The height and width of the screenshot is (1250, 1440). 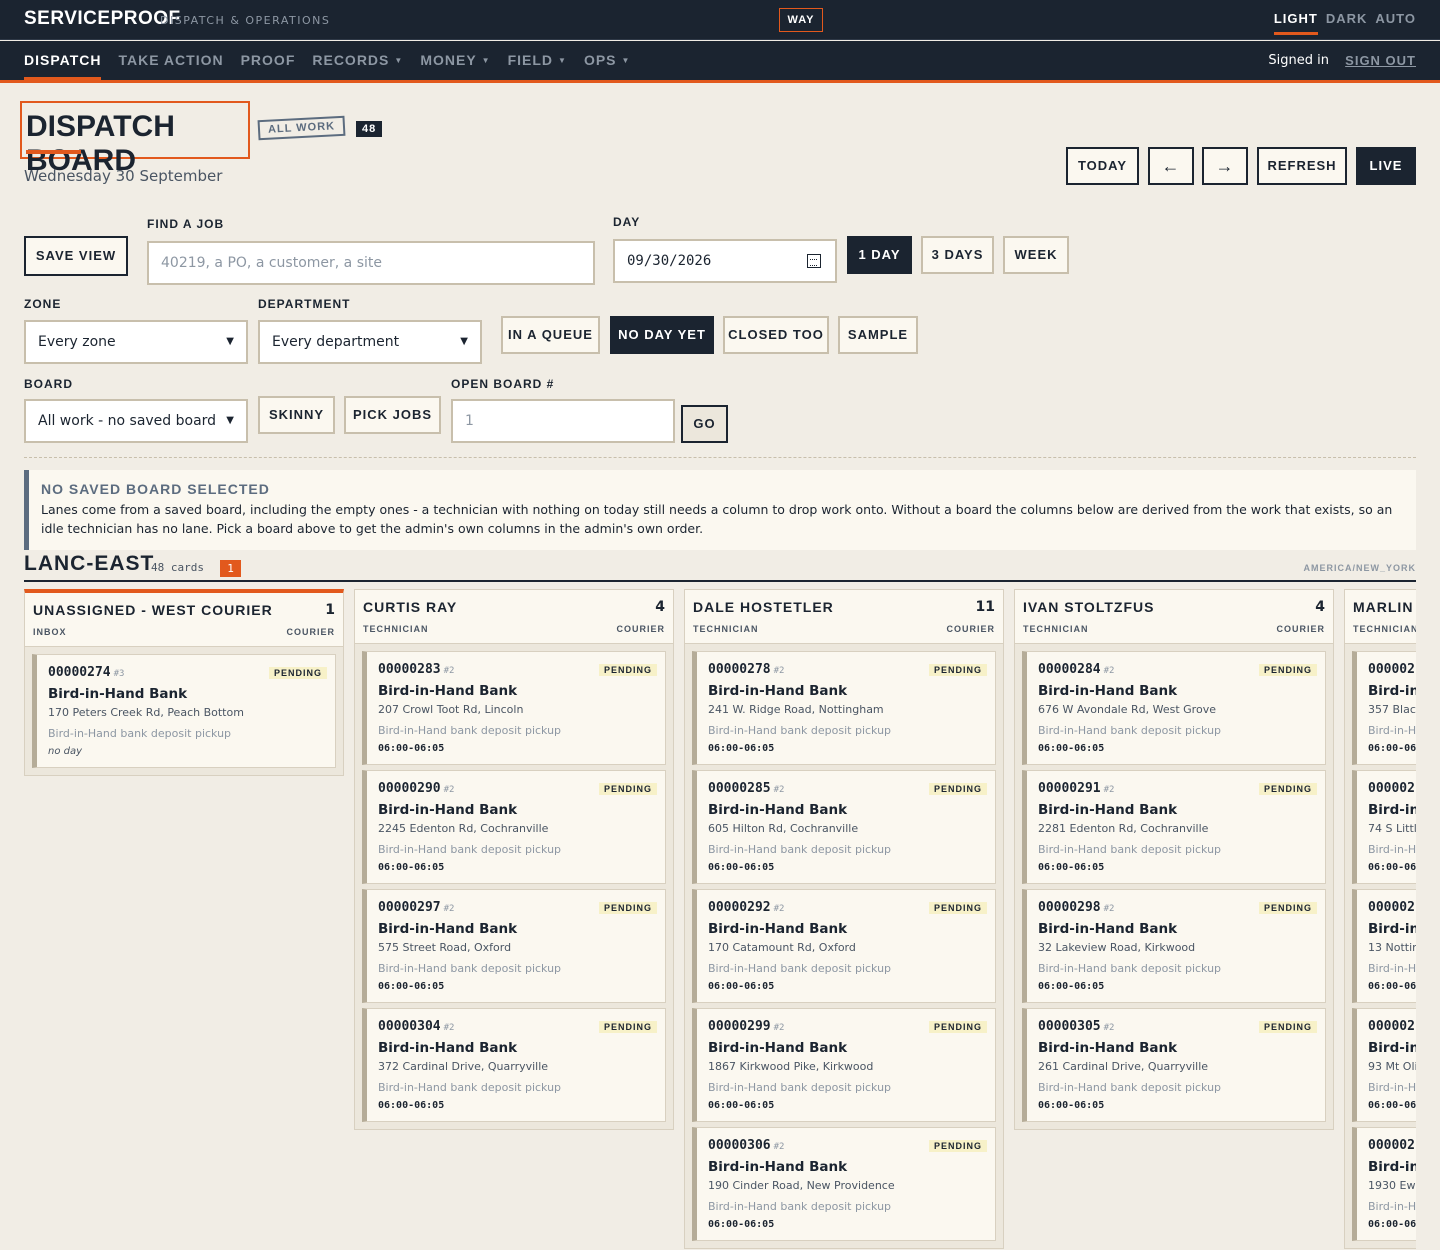 I want to click on go-button: GO, so click(x=704, y=424).